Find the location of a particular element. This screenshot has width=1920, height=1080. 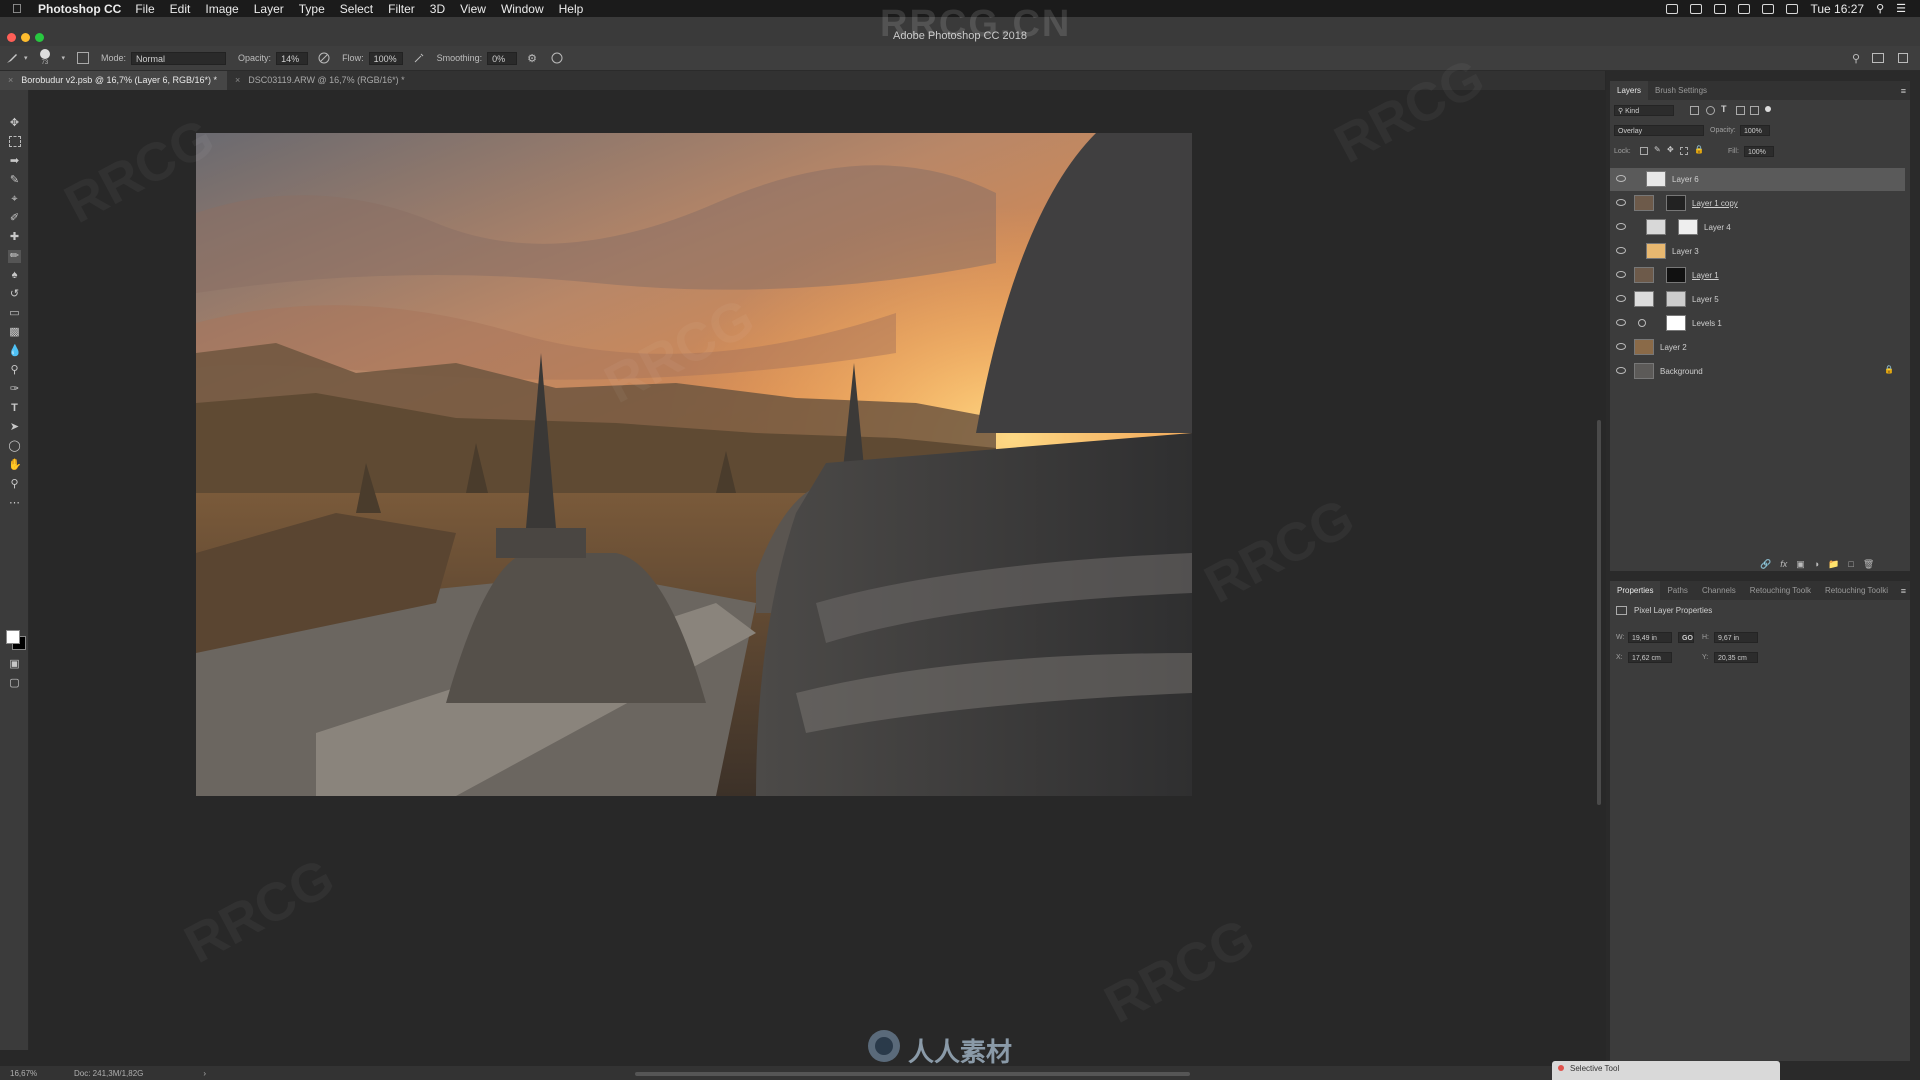

shape-tool-icon: ◯ is located at coordinates (14, 446).